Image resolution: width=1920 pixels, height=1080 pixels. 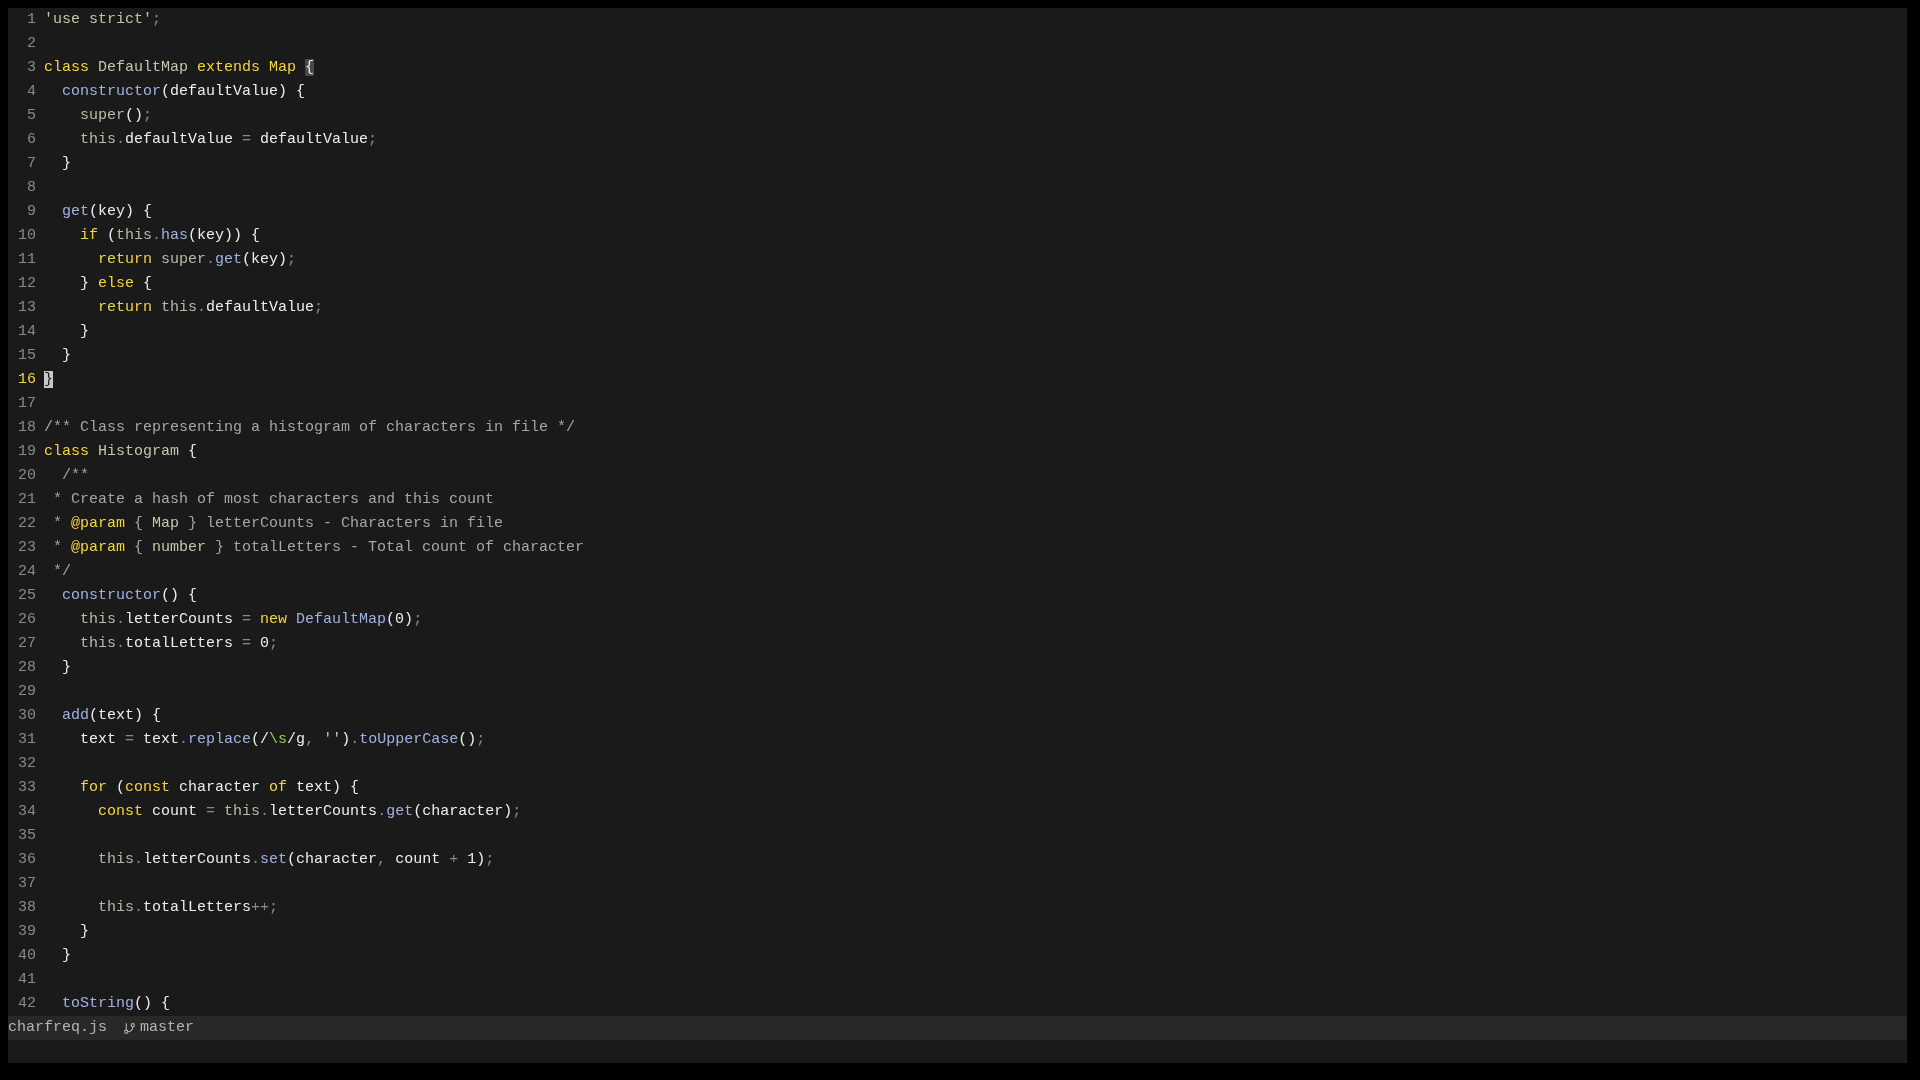 What do you see at coordinates (31, 19) in the screenshot?
I see `line-number: 1` at bounding box center [31, 19].